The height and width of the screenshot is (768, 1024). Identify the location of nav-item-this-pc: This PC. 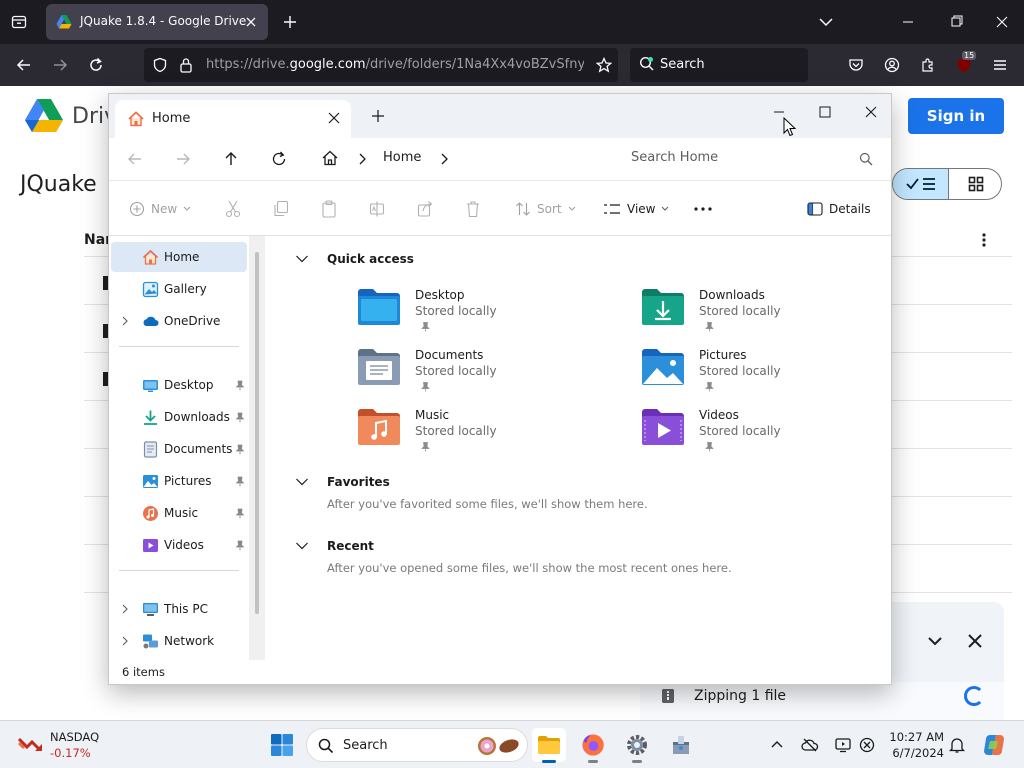
(179, 609).